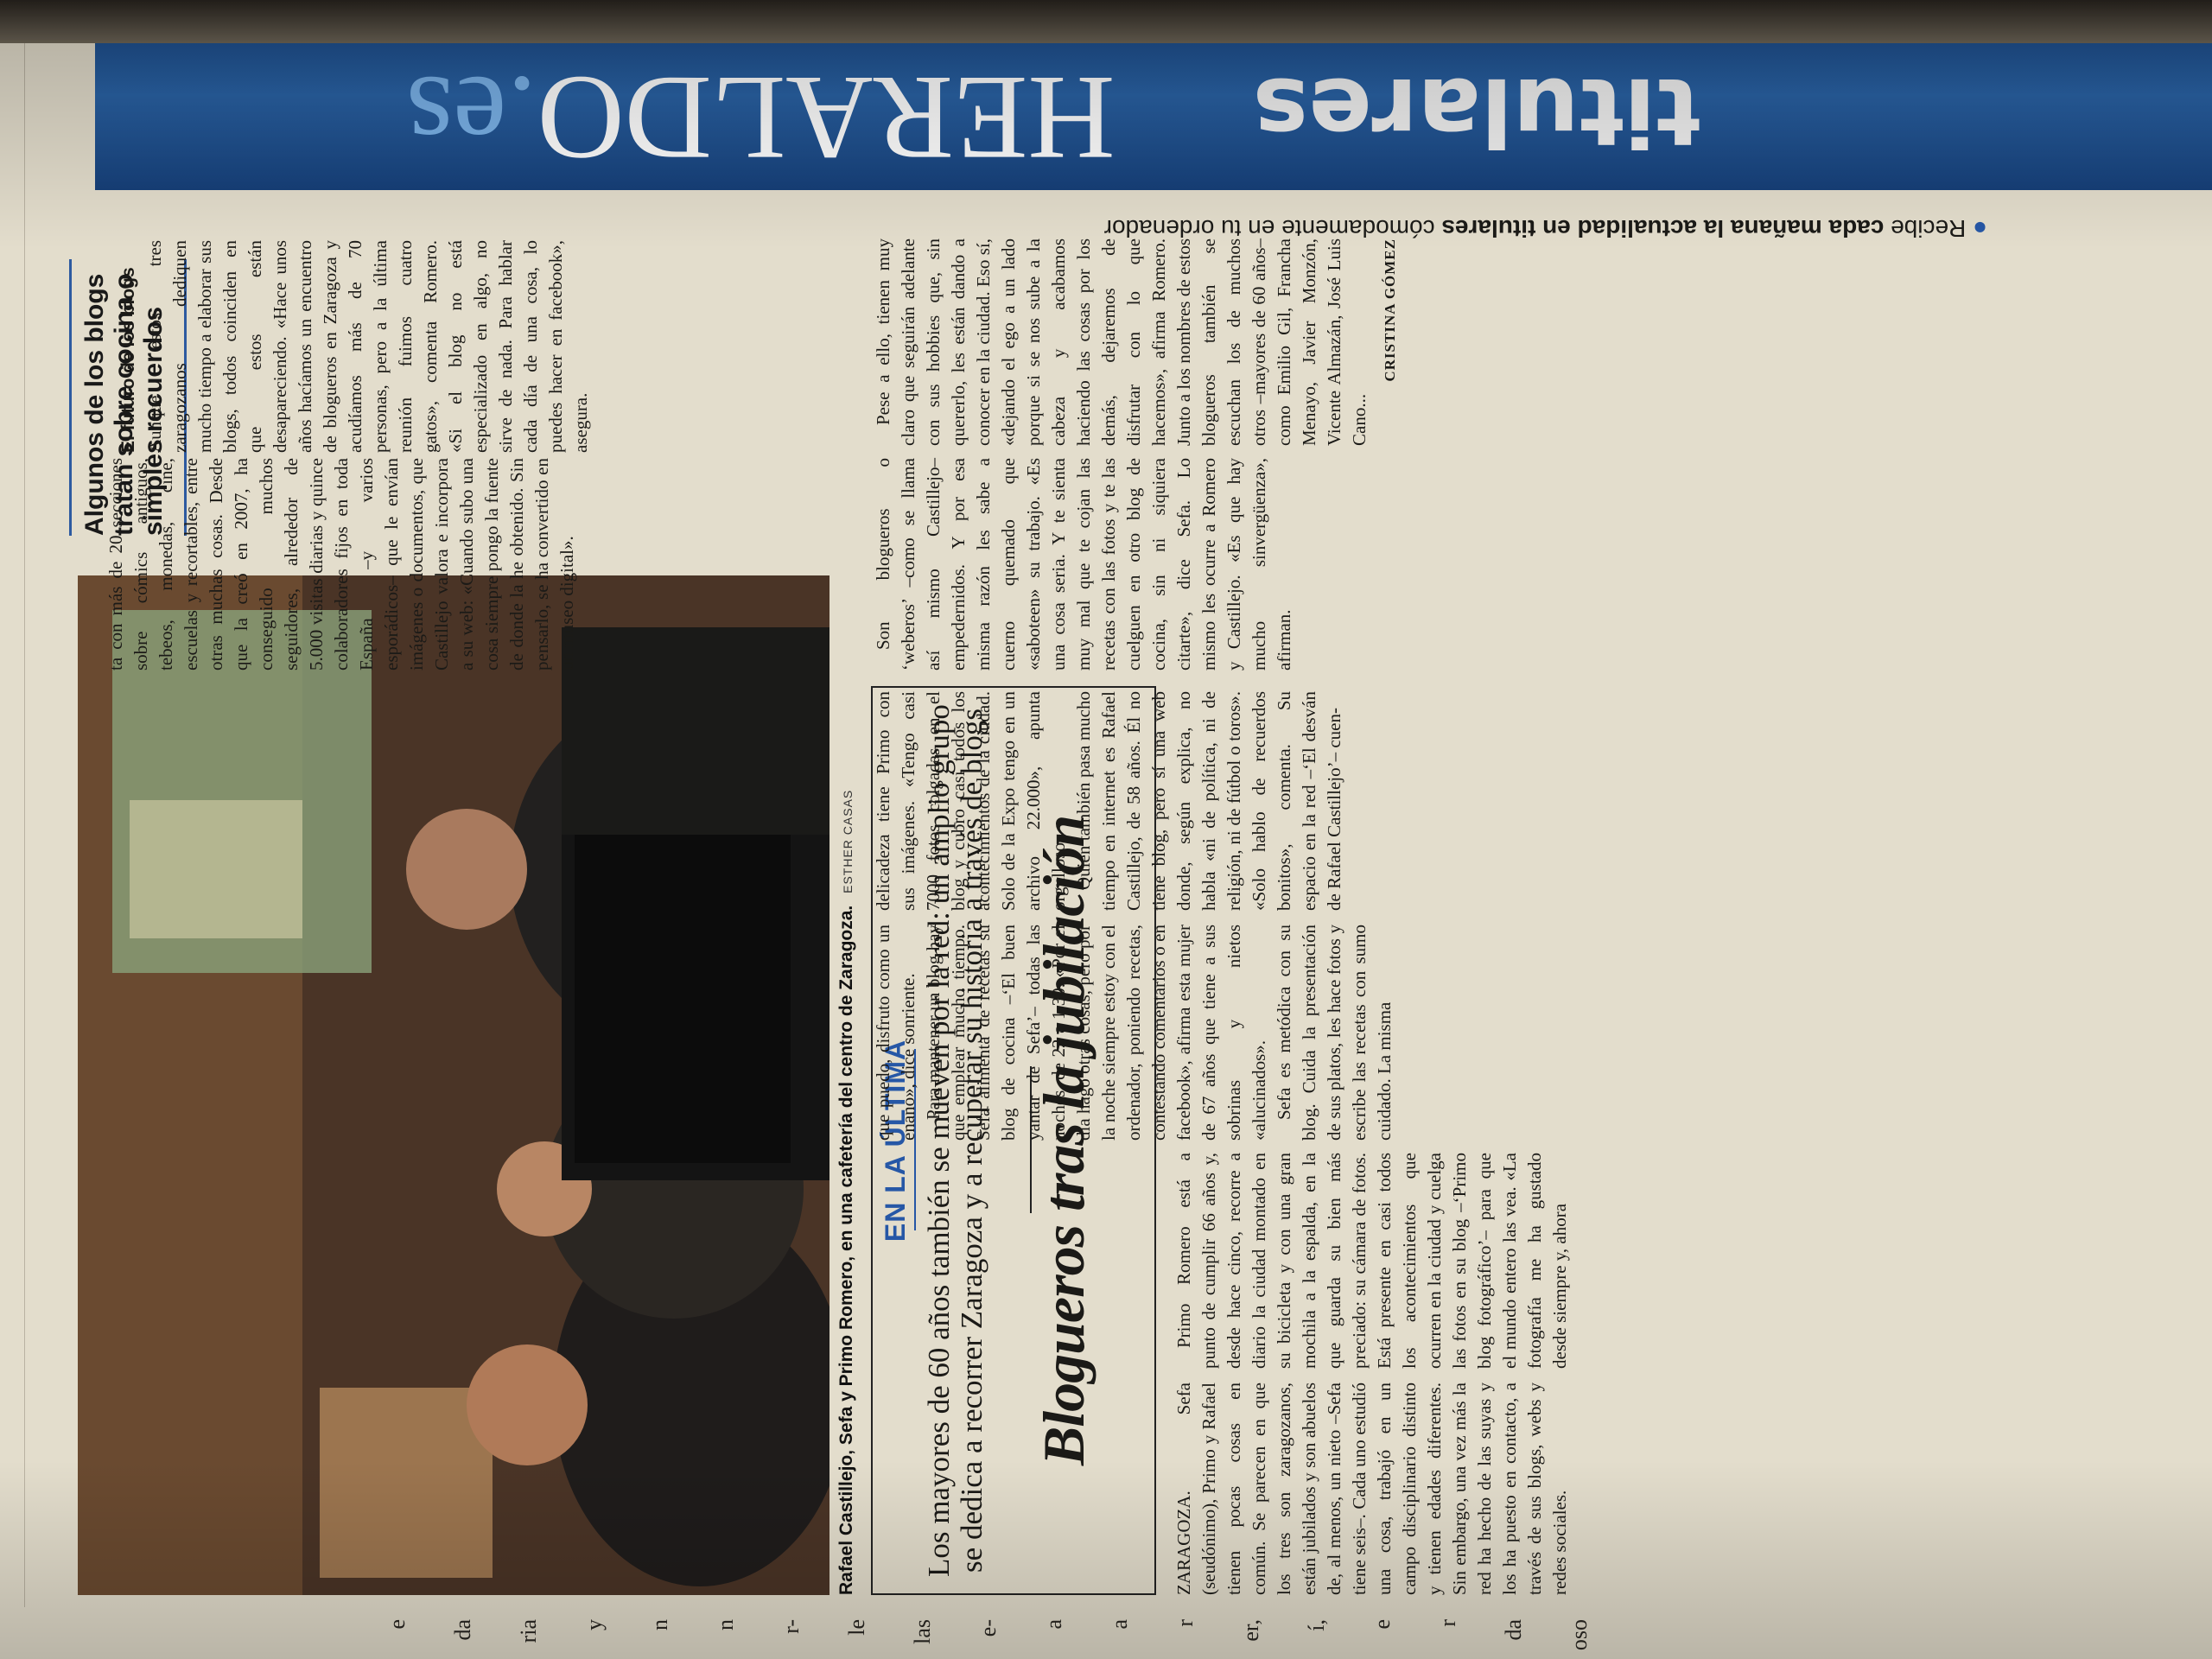  Describe the element at coordinates (1925, 229) in the screenshot. I see `tagline-prefix: Recibe` at that location.